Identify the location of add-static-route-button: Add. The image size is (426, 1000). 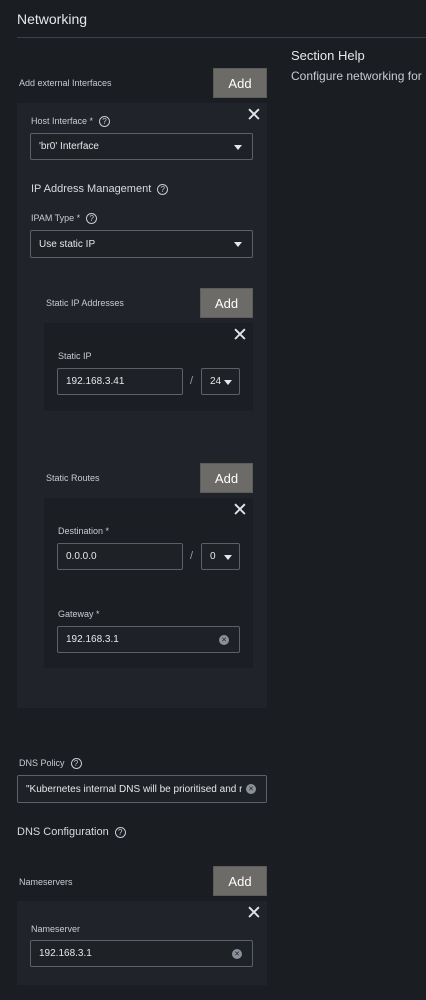
(226, 478).